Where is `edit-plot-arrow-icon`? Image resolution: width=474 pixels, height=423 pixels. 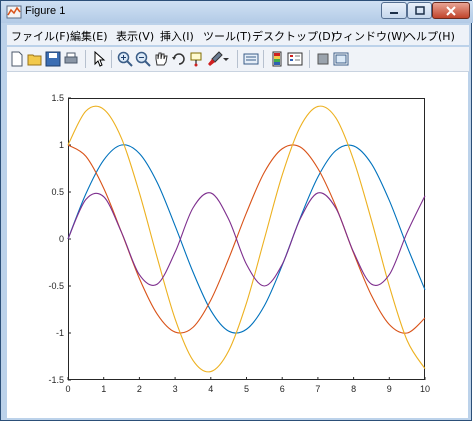 edit-plot-arrow-icon is located at coordinates (99, 59).